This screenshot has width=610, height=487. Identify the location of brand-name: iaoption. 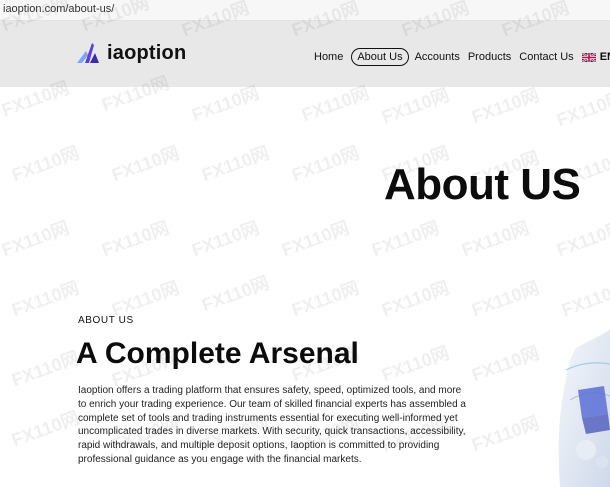
(147, 52).